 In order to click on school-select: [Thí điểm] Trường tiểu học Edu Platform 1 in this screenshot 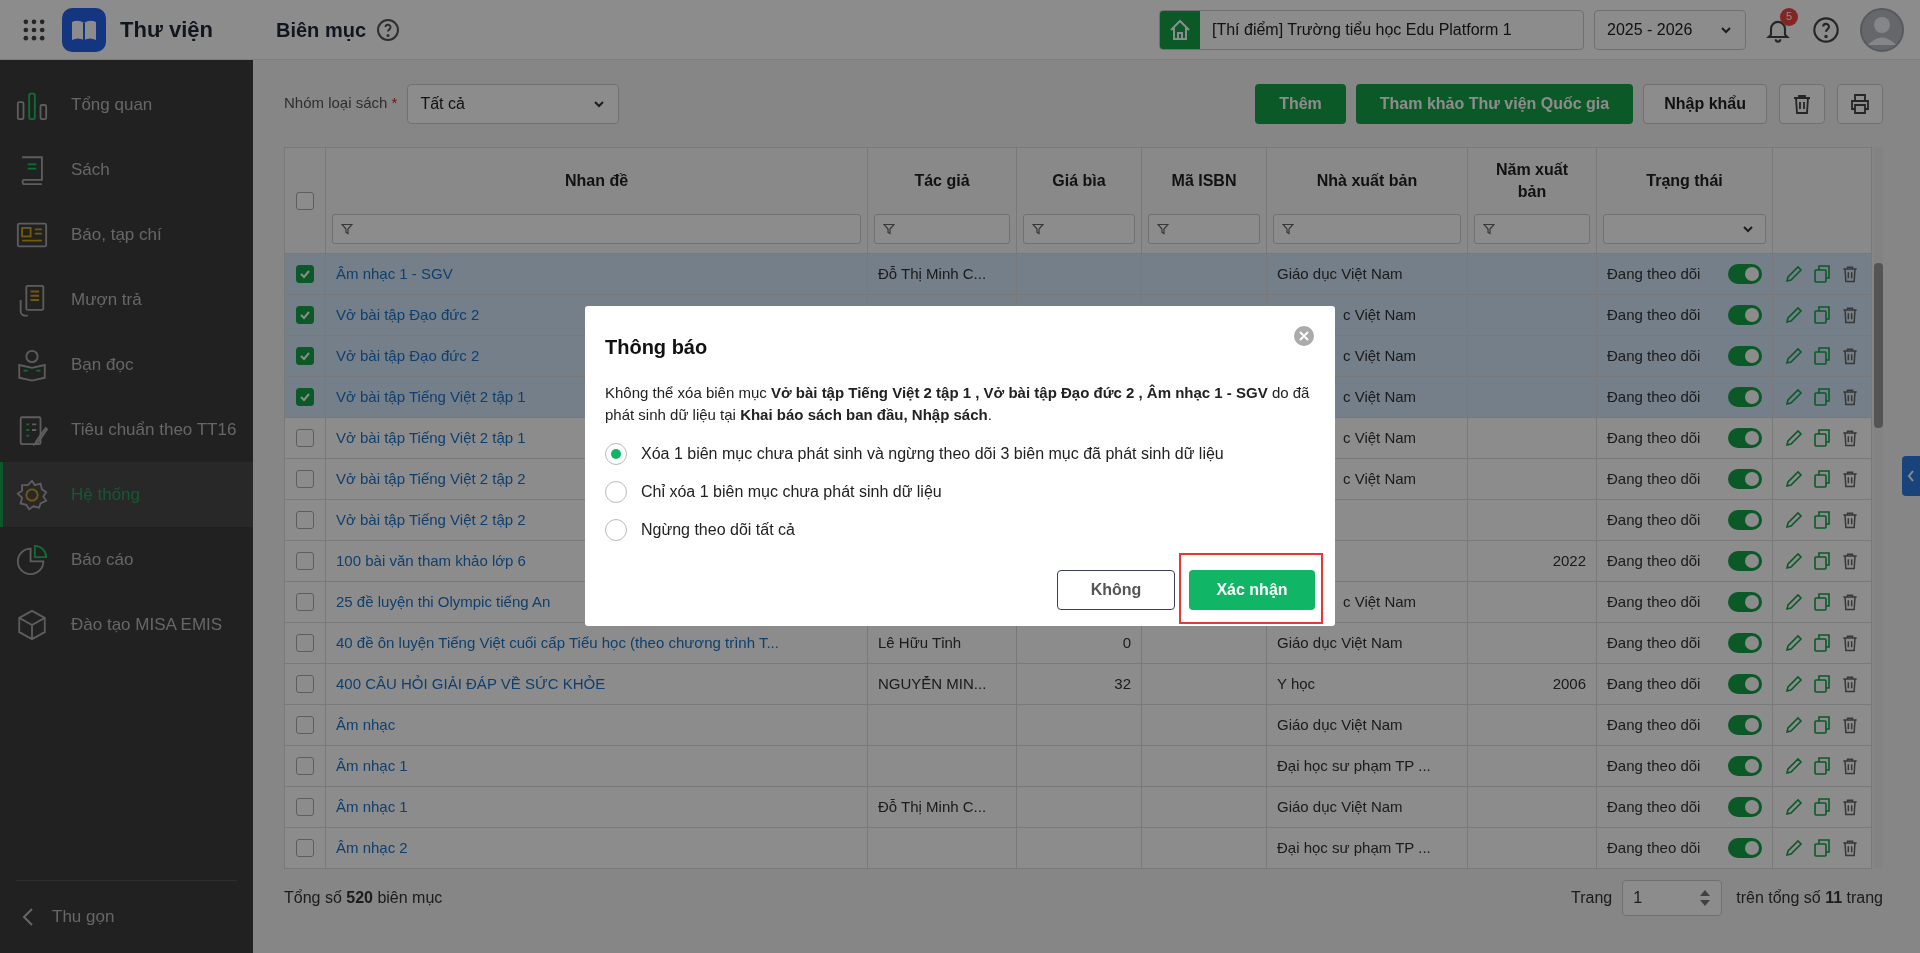, I will do `click(1371, 29)`.